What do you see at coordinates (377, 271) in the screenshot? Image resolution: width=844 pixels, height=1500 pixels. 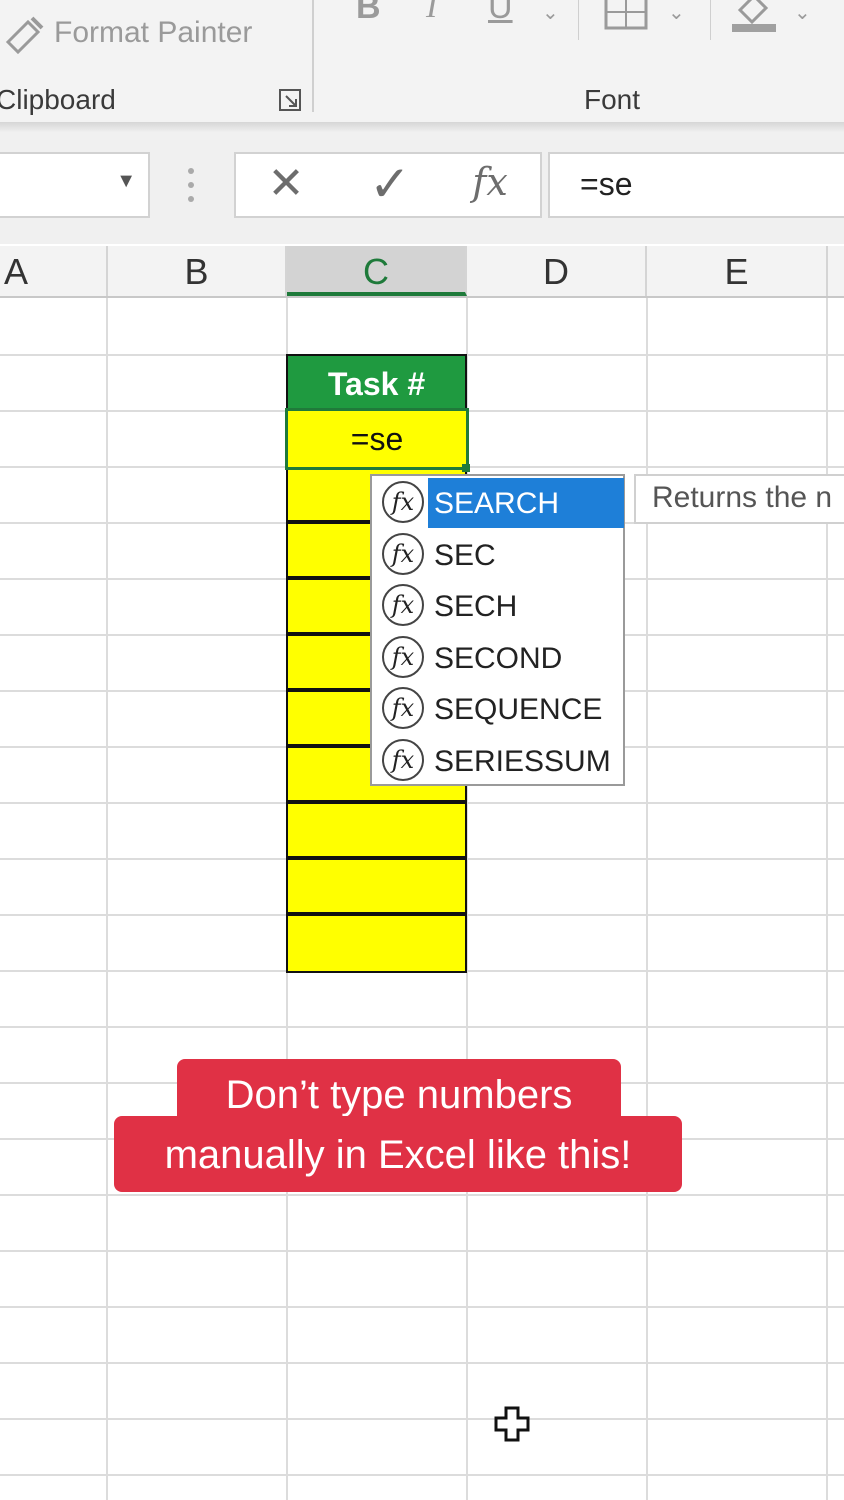 I see `column-header-c: C` at bounding box center [377, 271].